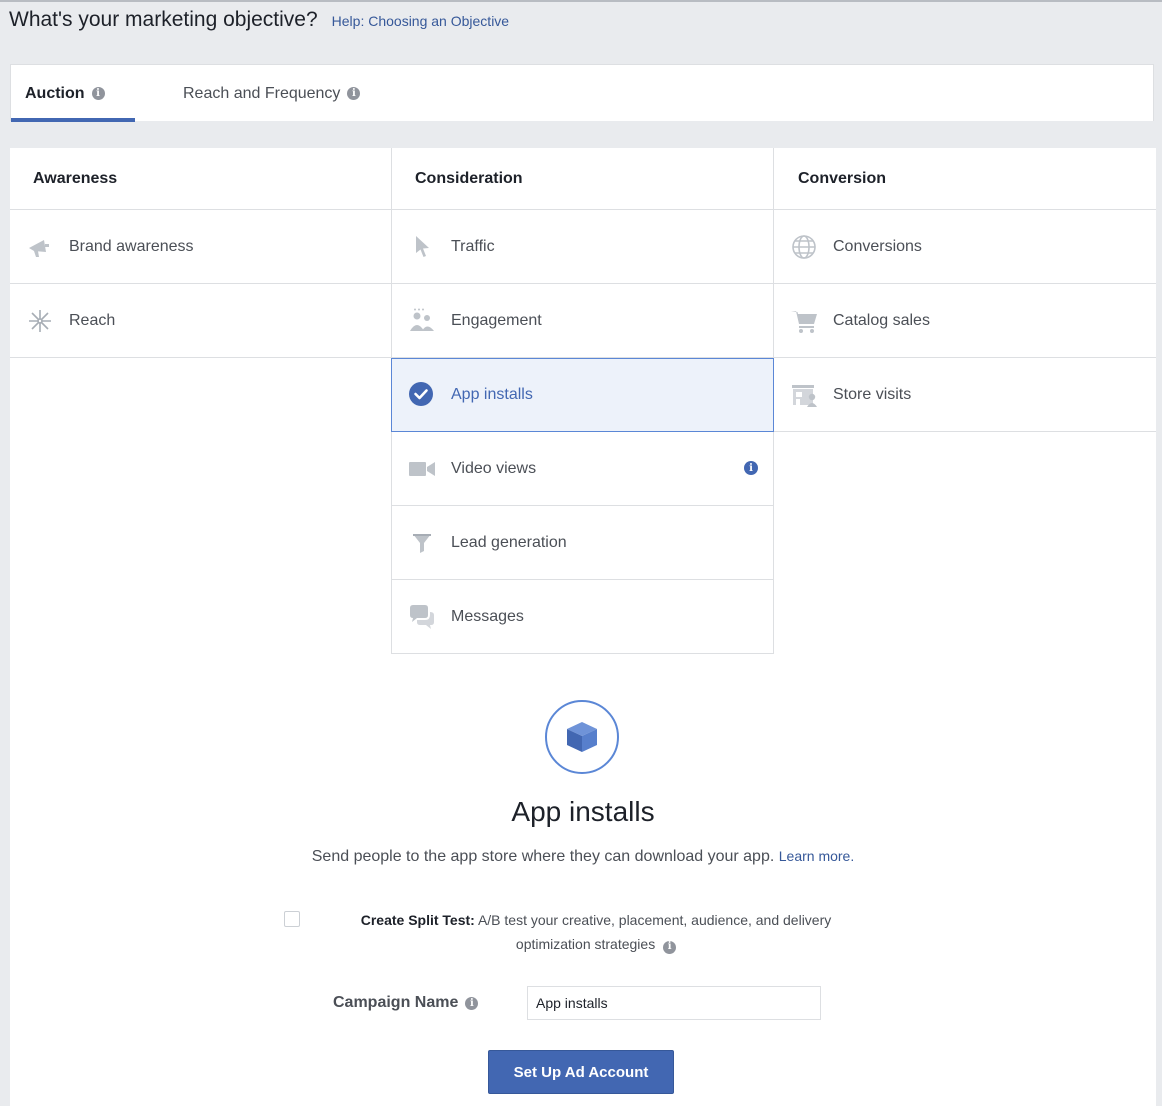  What do you see at coordinates (582, 617) in the screenshot?
I see `objective-messages: Messages` at bounding box center [582, 617].